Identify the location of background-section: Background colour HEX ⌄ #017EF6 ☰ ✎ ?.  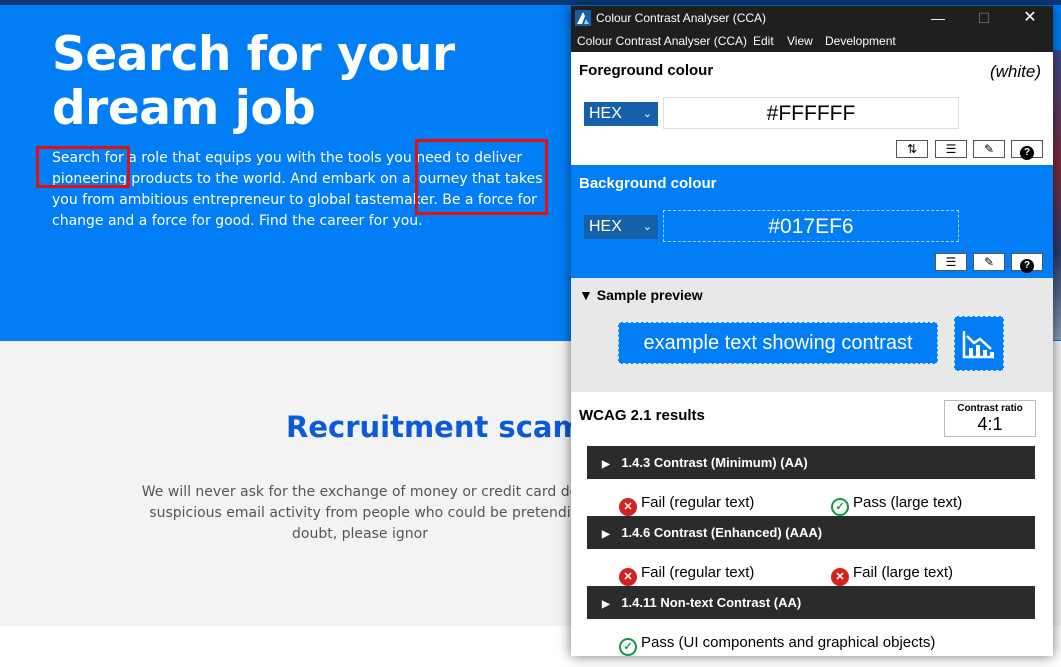
(812, 221).